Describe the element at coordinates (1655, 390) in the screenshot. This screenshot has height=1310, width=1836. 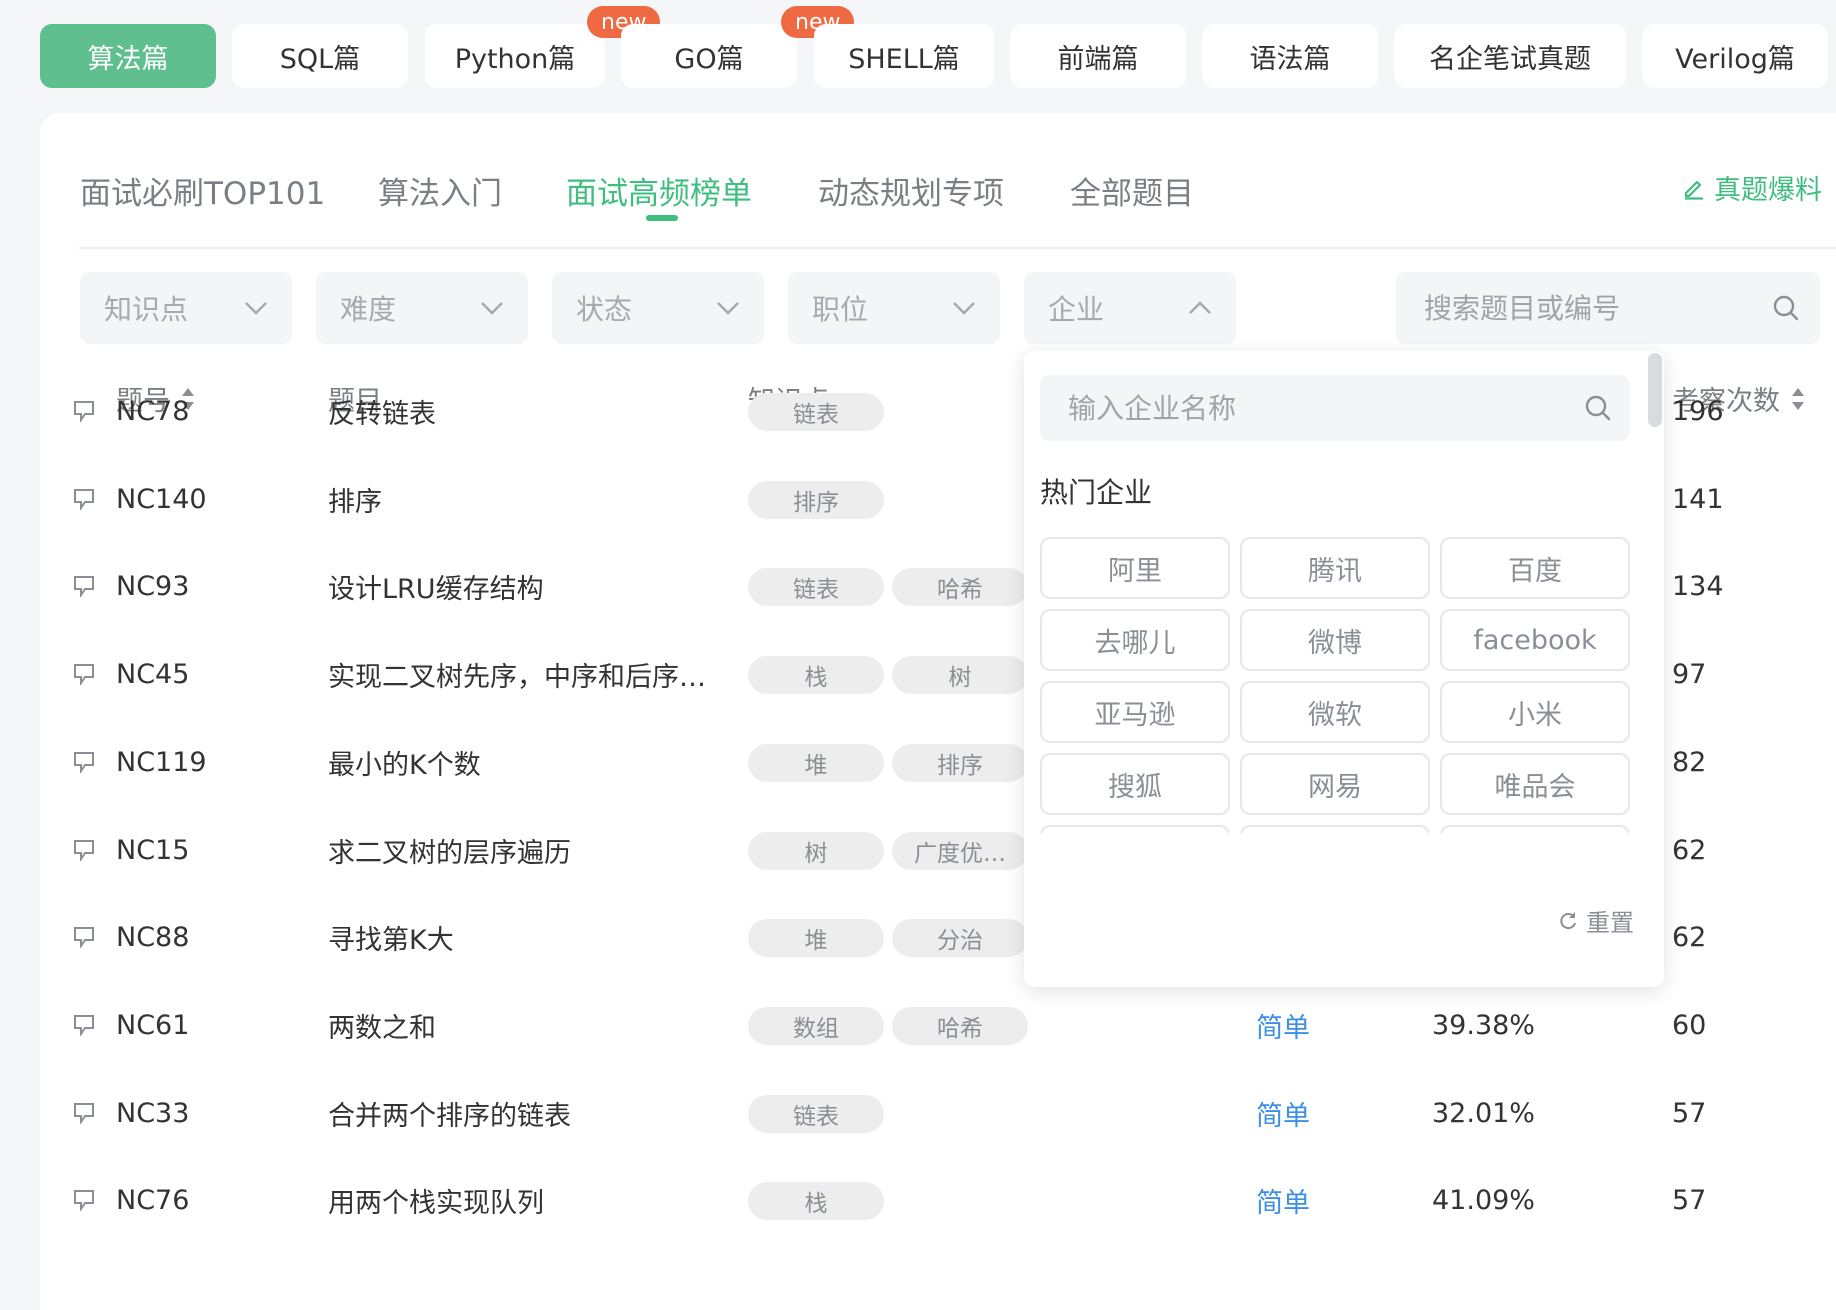
I see `dropdown-scrollbar` at that location.